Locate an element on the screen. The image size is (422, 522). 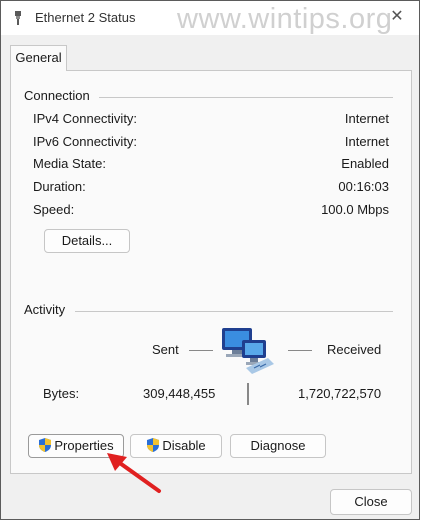
sent-label: Sent is located at coordinates (165, 349).